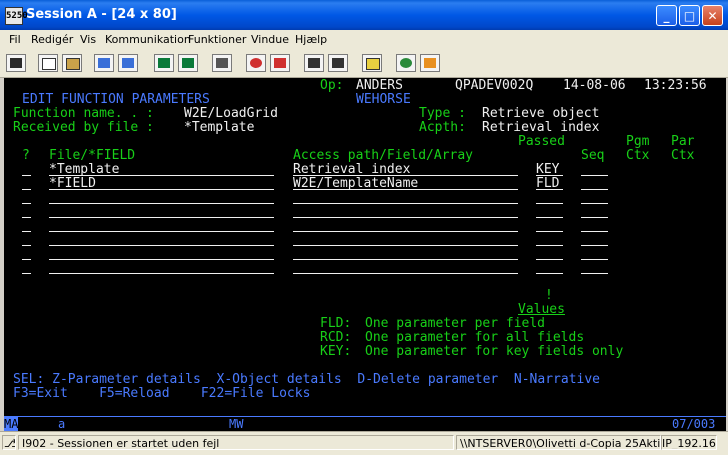 The image size is (728, 455). What do you see at coordinates (405, 189) in the screenshot?
I see `access-path-underline` at bounding box center [405, 189].